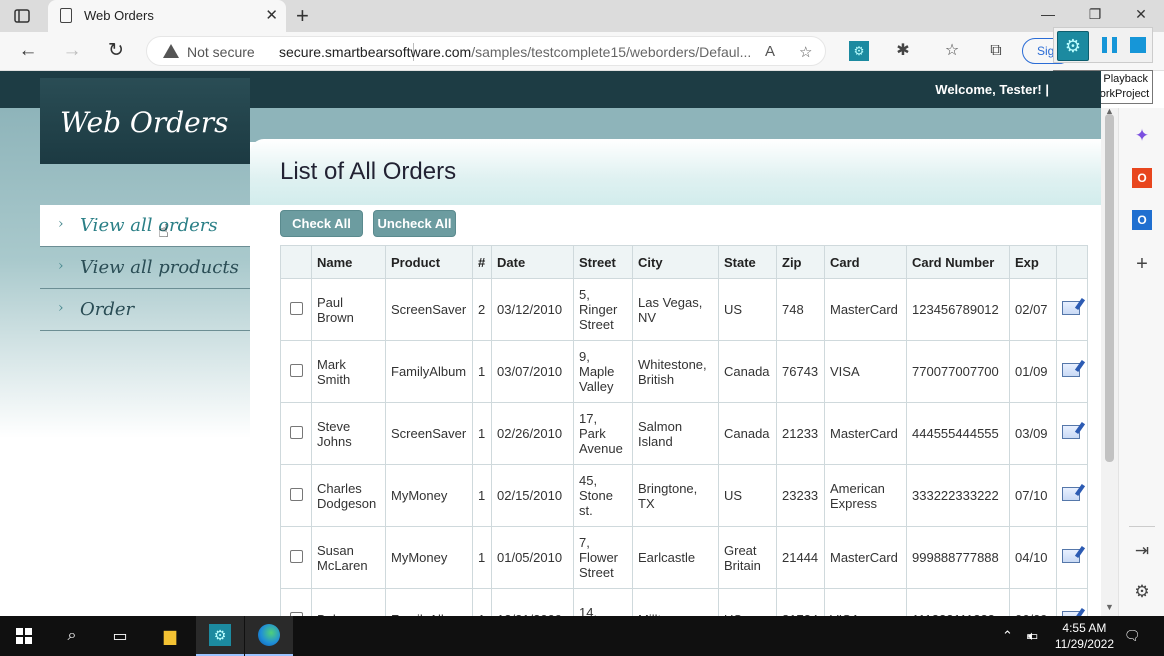 The width and height of the screenshot is (1164, 656). I want to click on edge-browser-taskbar-icon, so click(269, 636).